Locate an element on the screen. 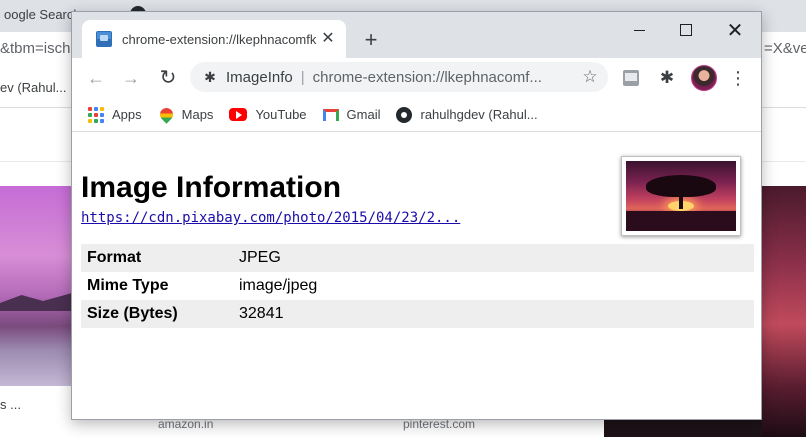 The height and width of the screenshot is (437, 806). background-result-image-left is located at coordinates (36, 286).